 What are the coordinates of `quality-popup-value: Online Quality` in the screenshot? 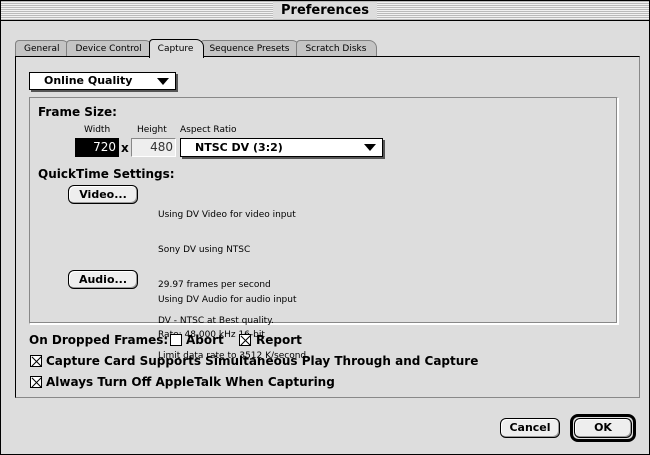 It's located at (88, 80).